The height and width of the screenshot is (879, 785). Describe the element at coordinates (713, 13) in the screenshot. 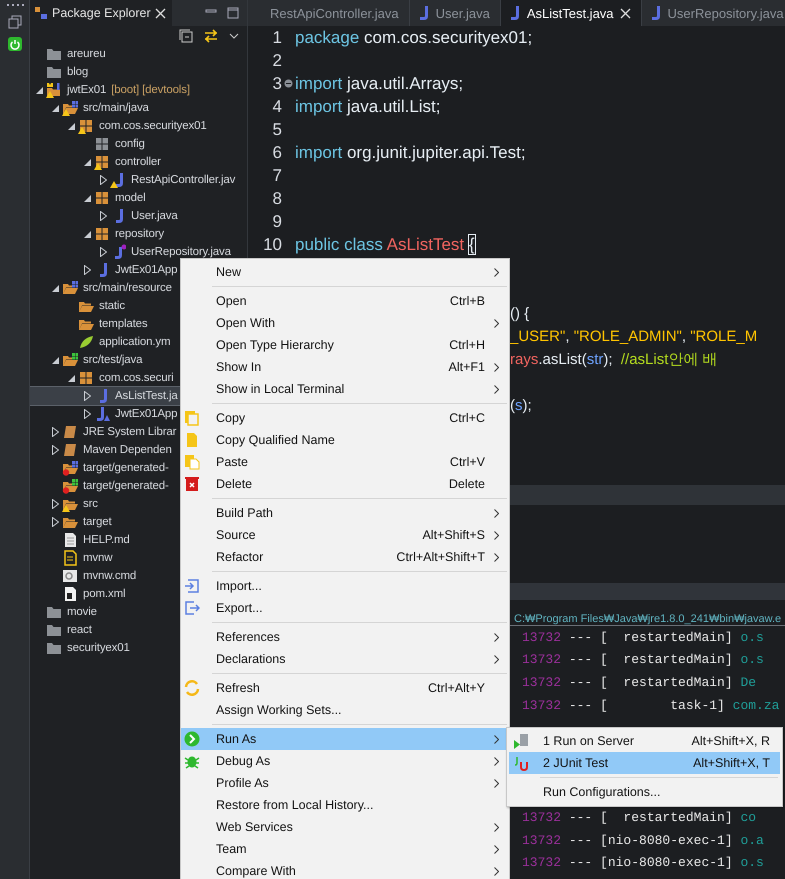

I see `editor-tab: UserRepository.java` at that location.